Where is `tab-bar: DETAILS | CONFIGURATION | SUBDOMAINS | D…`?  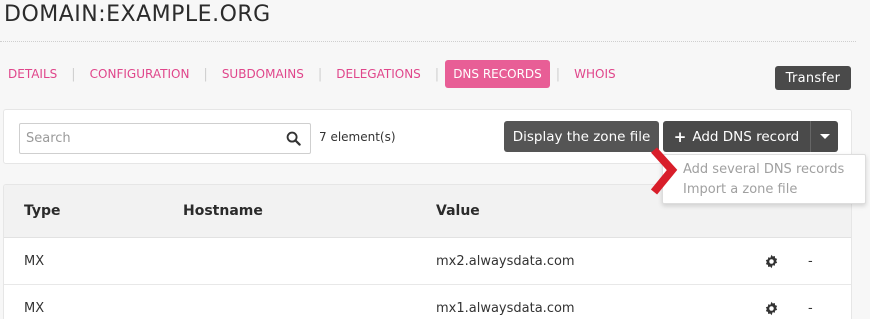 tab-bar: DETAILS | CONFIGURATION | SUBDOMAINS | D… is located at coordinates (312, 74).